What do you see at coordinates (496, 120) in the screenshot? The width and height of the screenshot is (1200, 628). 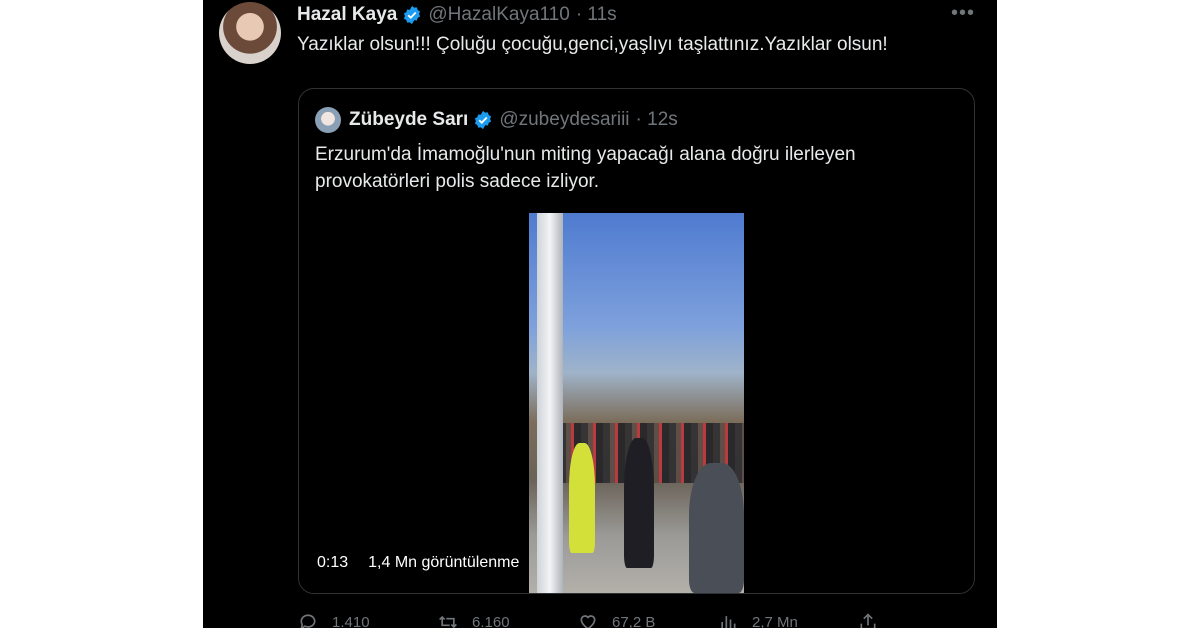 I see `quoted-header: Zübeyde Sarı @zubeydesariii · 12s` at bounding box center [496, 120].